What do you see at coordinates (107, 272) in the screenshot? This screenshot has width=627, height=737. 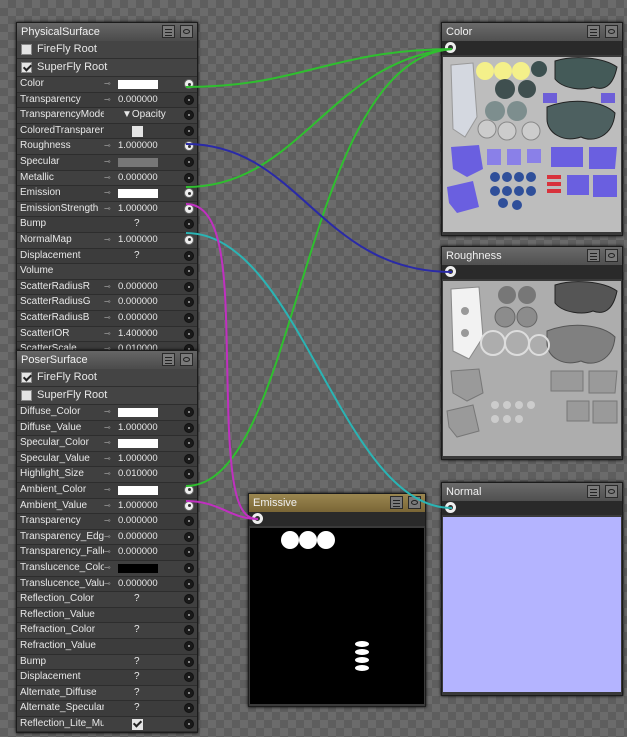 I see `physical-surface-param-volume: Volume` at bounding box center [107, 272].